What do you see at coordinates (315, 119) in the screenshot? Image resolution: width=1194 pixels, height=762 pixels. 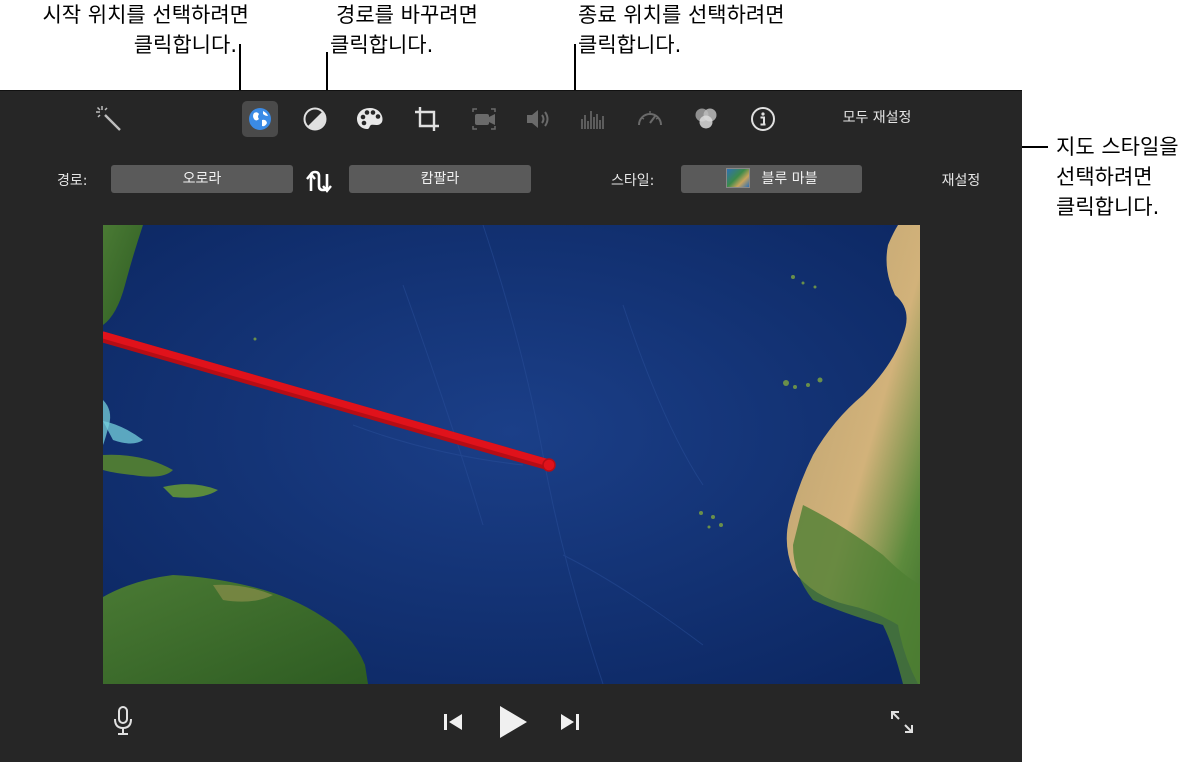 I see `color-balance-icon` at bounding box center [315, 119].